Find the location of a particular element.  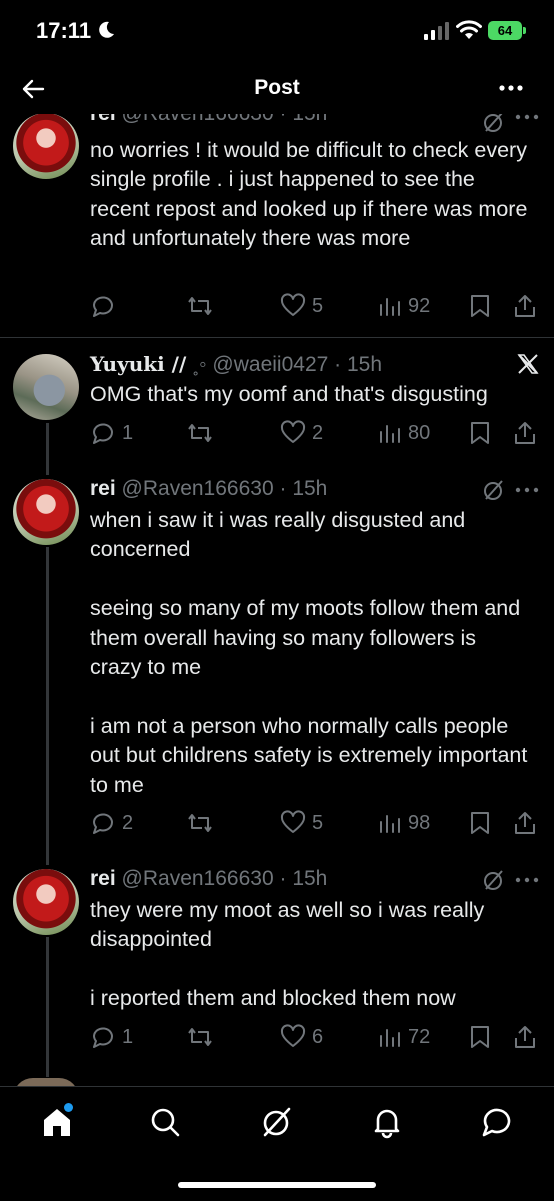

reply-button is located at coordinates (106, 306).